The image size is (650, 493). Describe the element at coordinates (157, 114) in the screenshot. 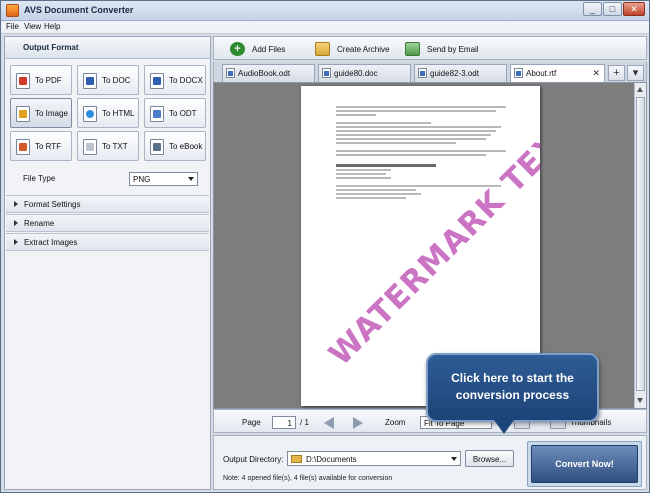

I see `odt-icon` at that location.